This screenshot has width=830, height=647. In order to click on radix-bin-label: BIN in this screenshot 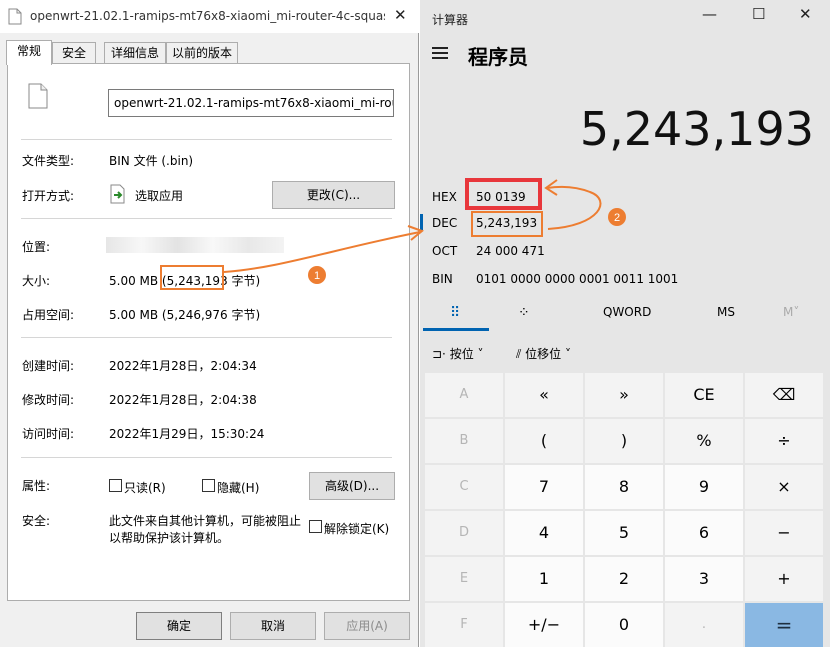, I will do `click(442, 279)`.